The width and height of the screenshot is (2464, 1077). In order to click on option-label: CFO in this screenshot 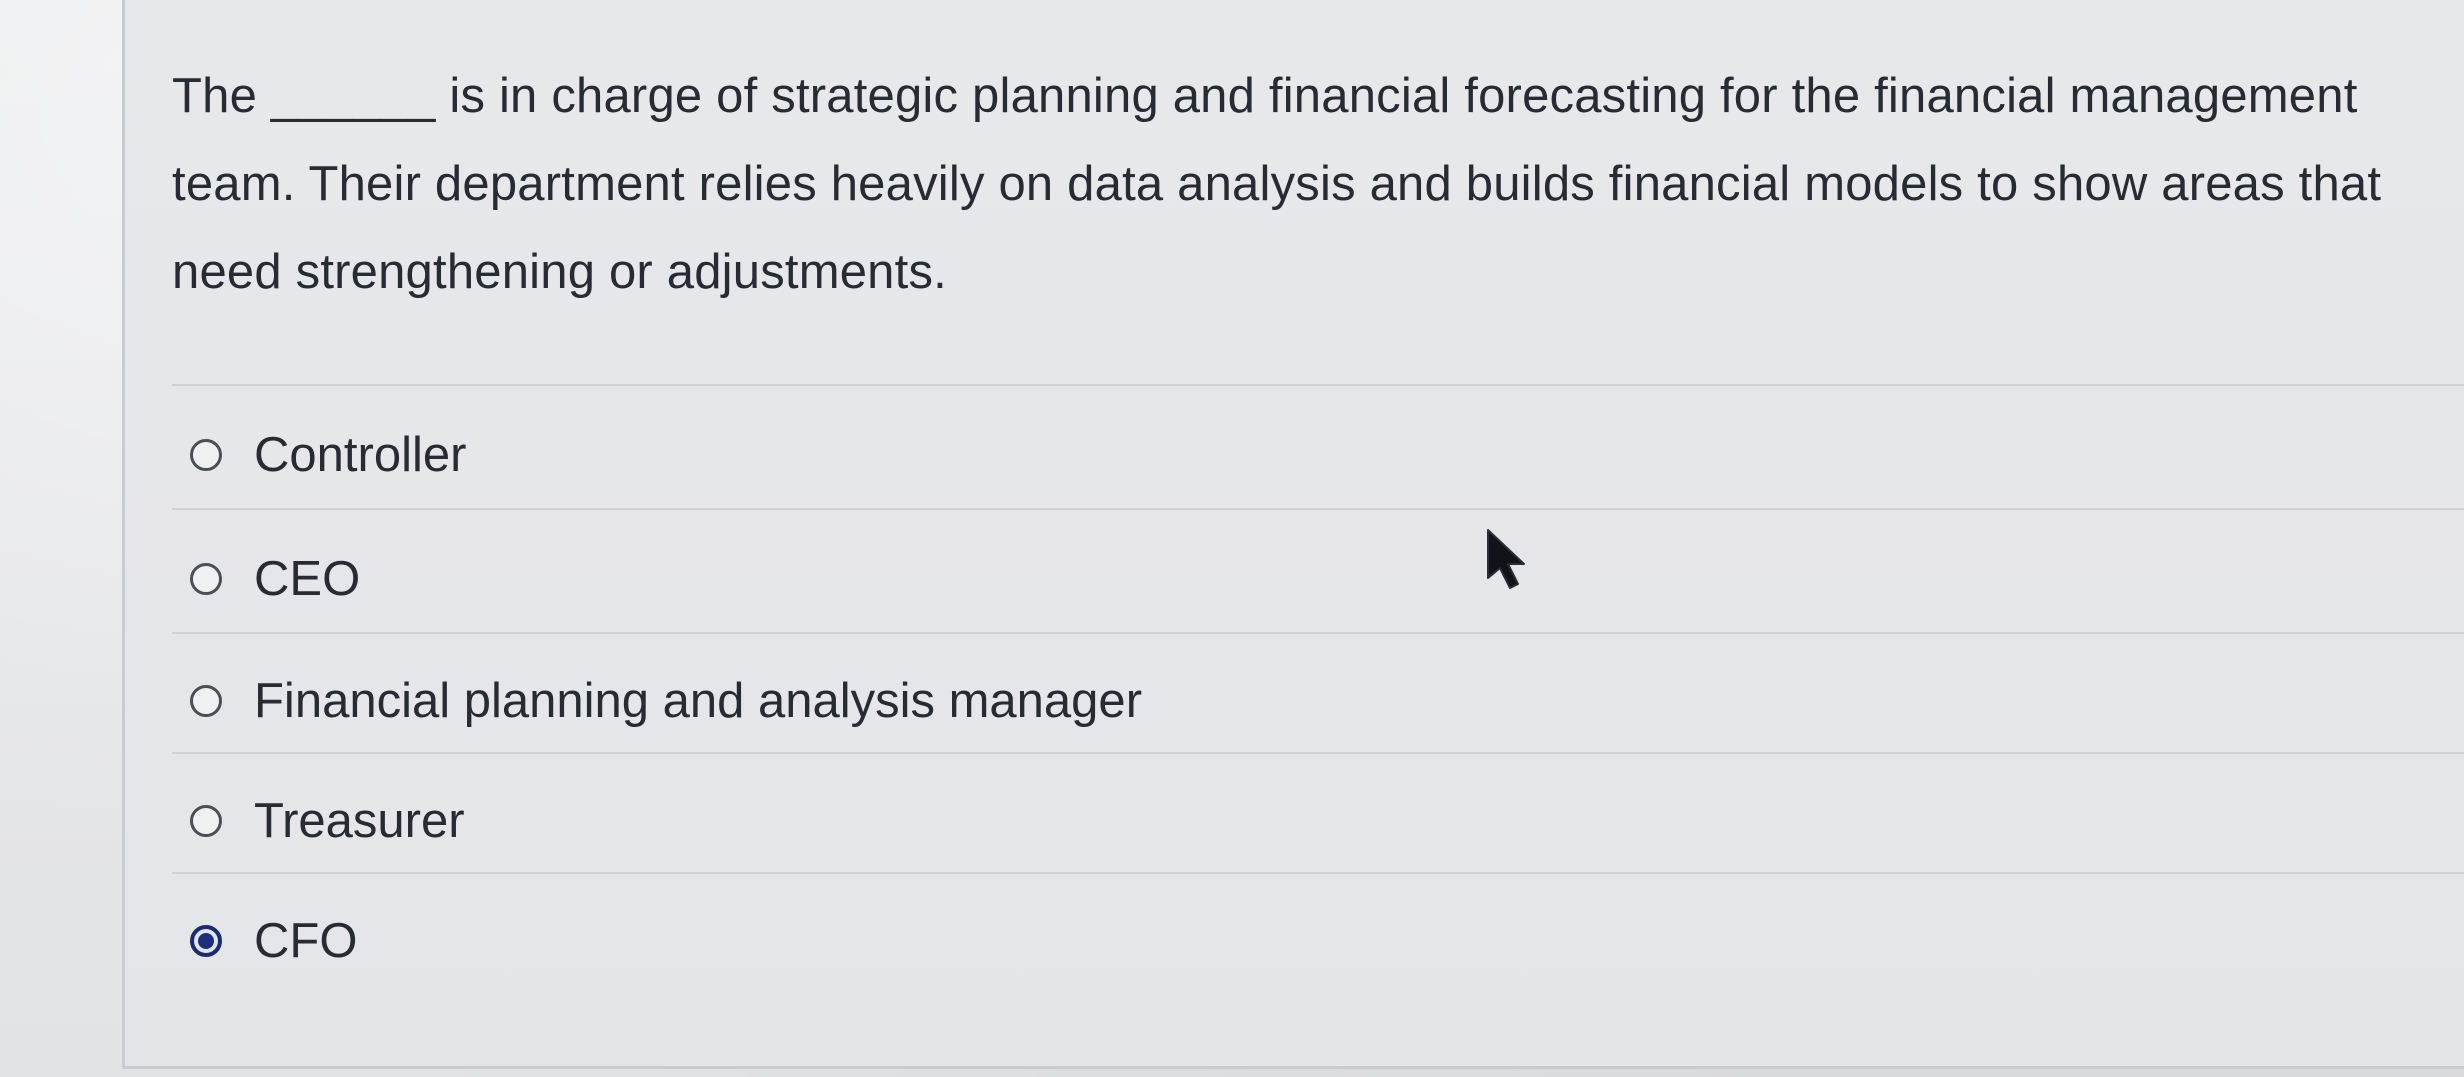, I will do `click(306, 941)`.